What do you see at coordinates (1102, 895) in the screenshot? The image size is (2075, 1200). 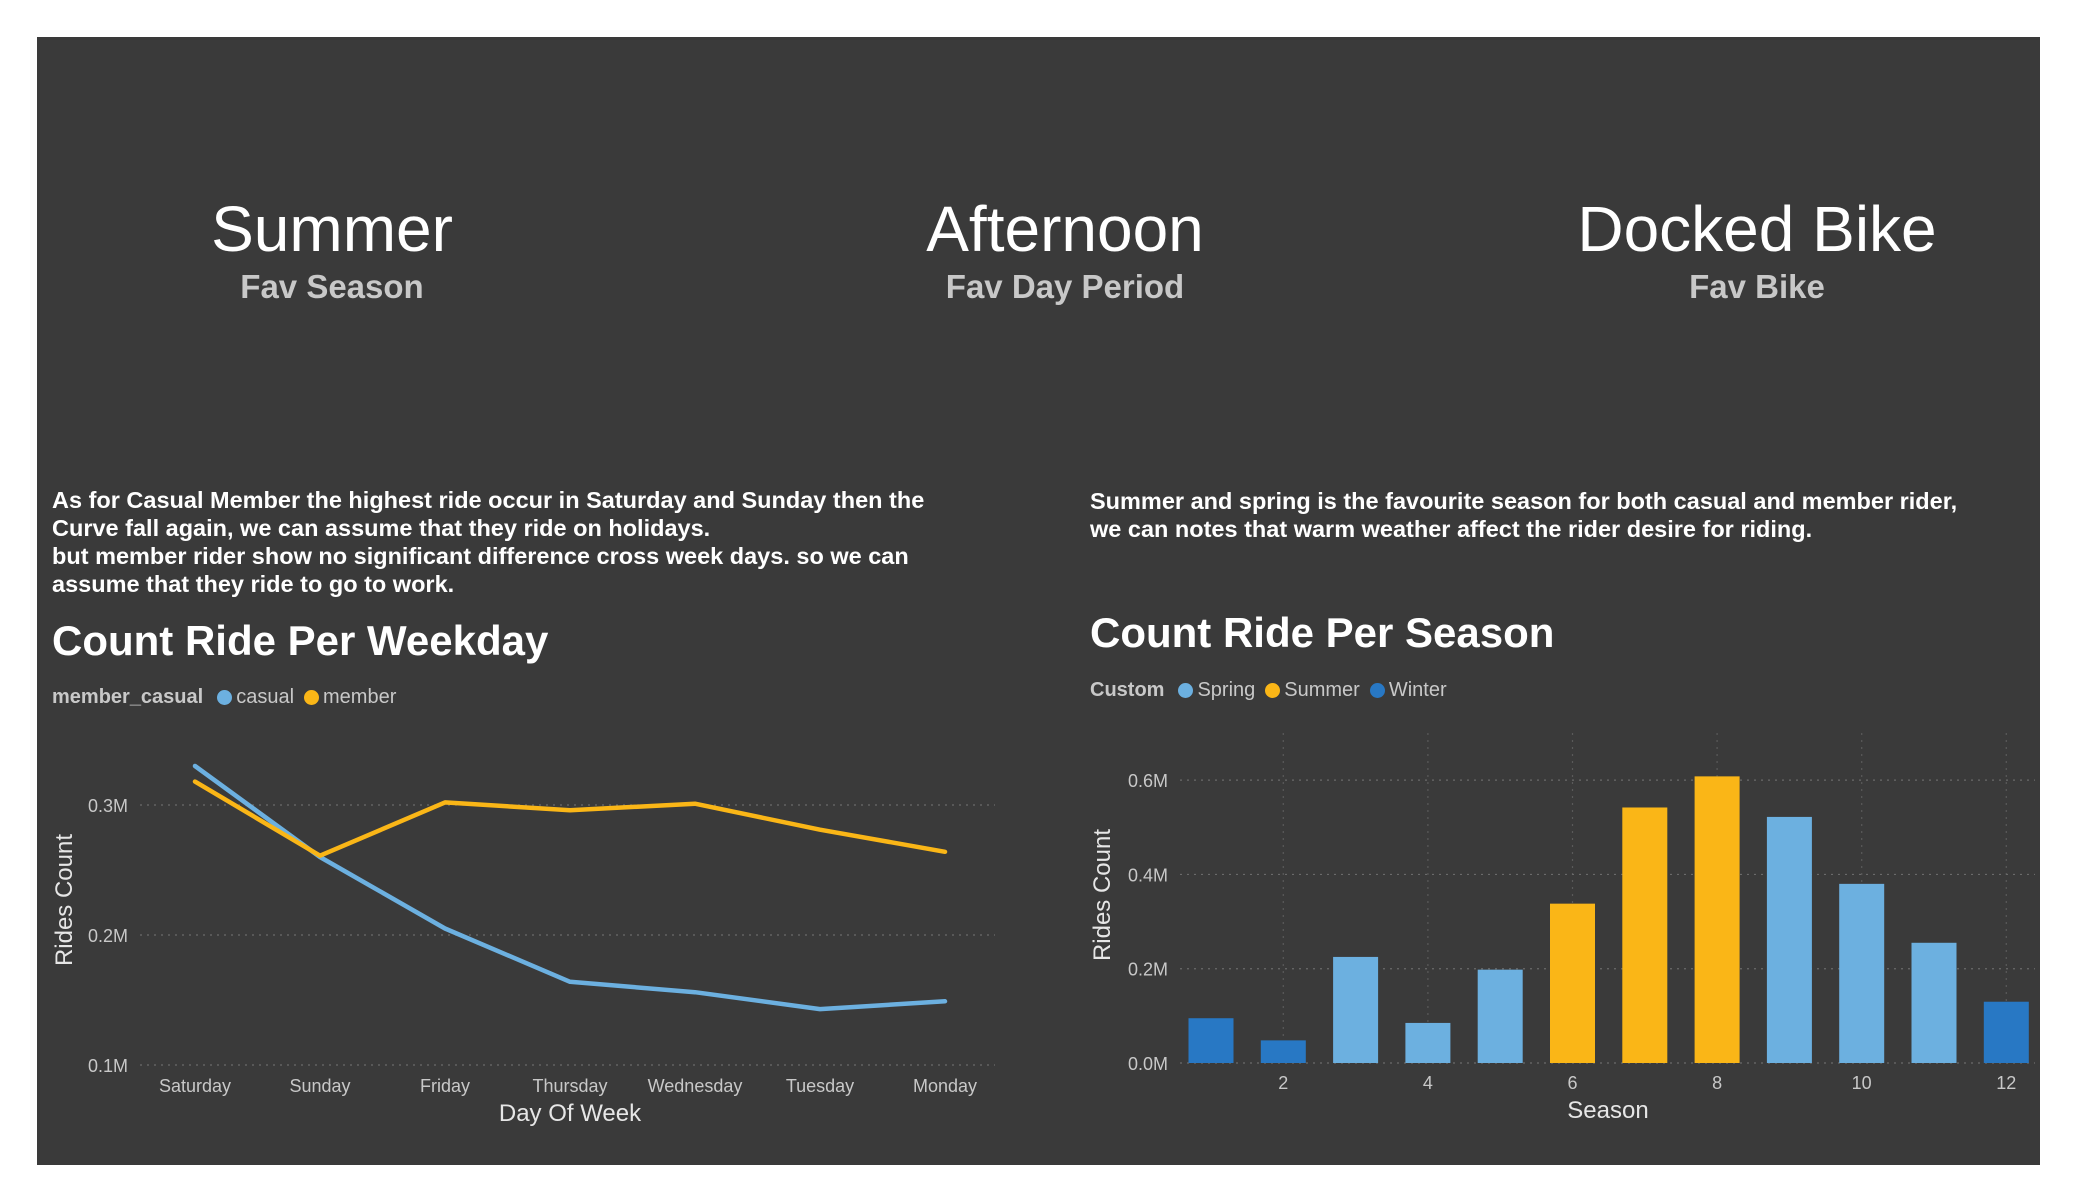 I see `y-axis-title: Rides Count` at bounding box center [1102, 895].